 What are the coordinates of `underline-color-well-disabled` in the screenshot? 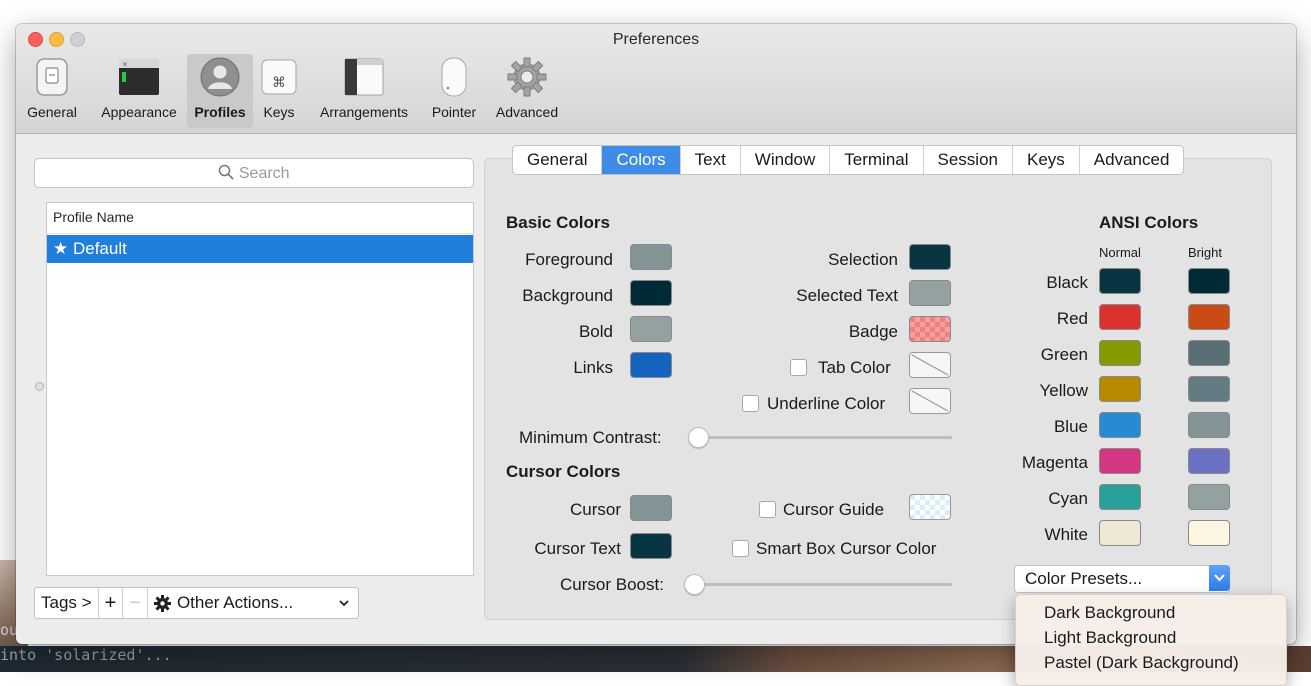 It's located at (930, 401).